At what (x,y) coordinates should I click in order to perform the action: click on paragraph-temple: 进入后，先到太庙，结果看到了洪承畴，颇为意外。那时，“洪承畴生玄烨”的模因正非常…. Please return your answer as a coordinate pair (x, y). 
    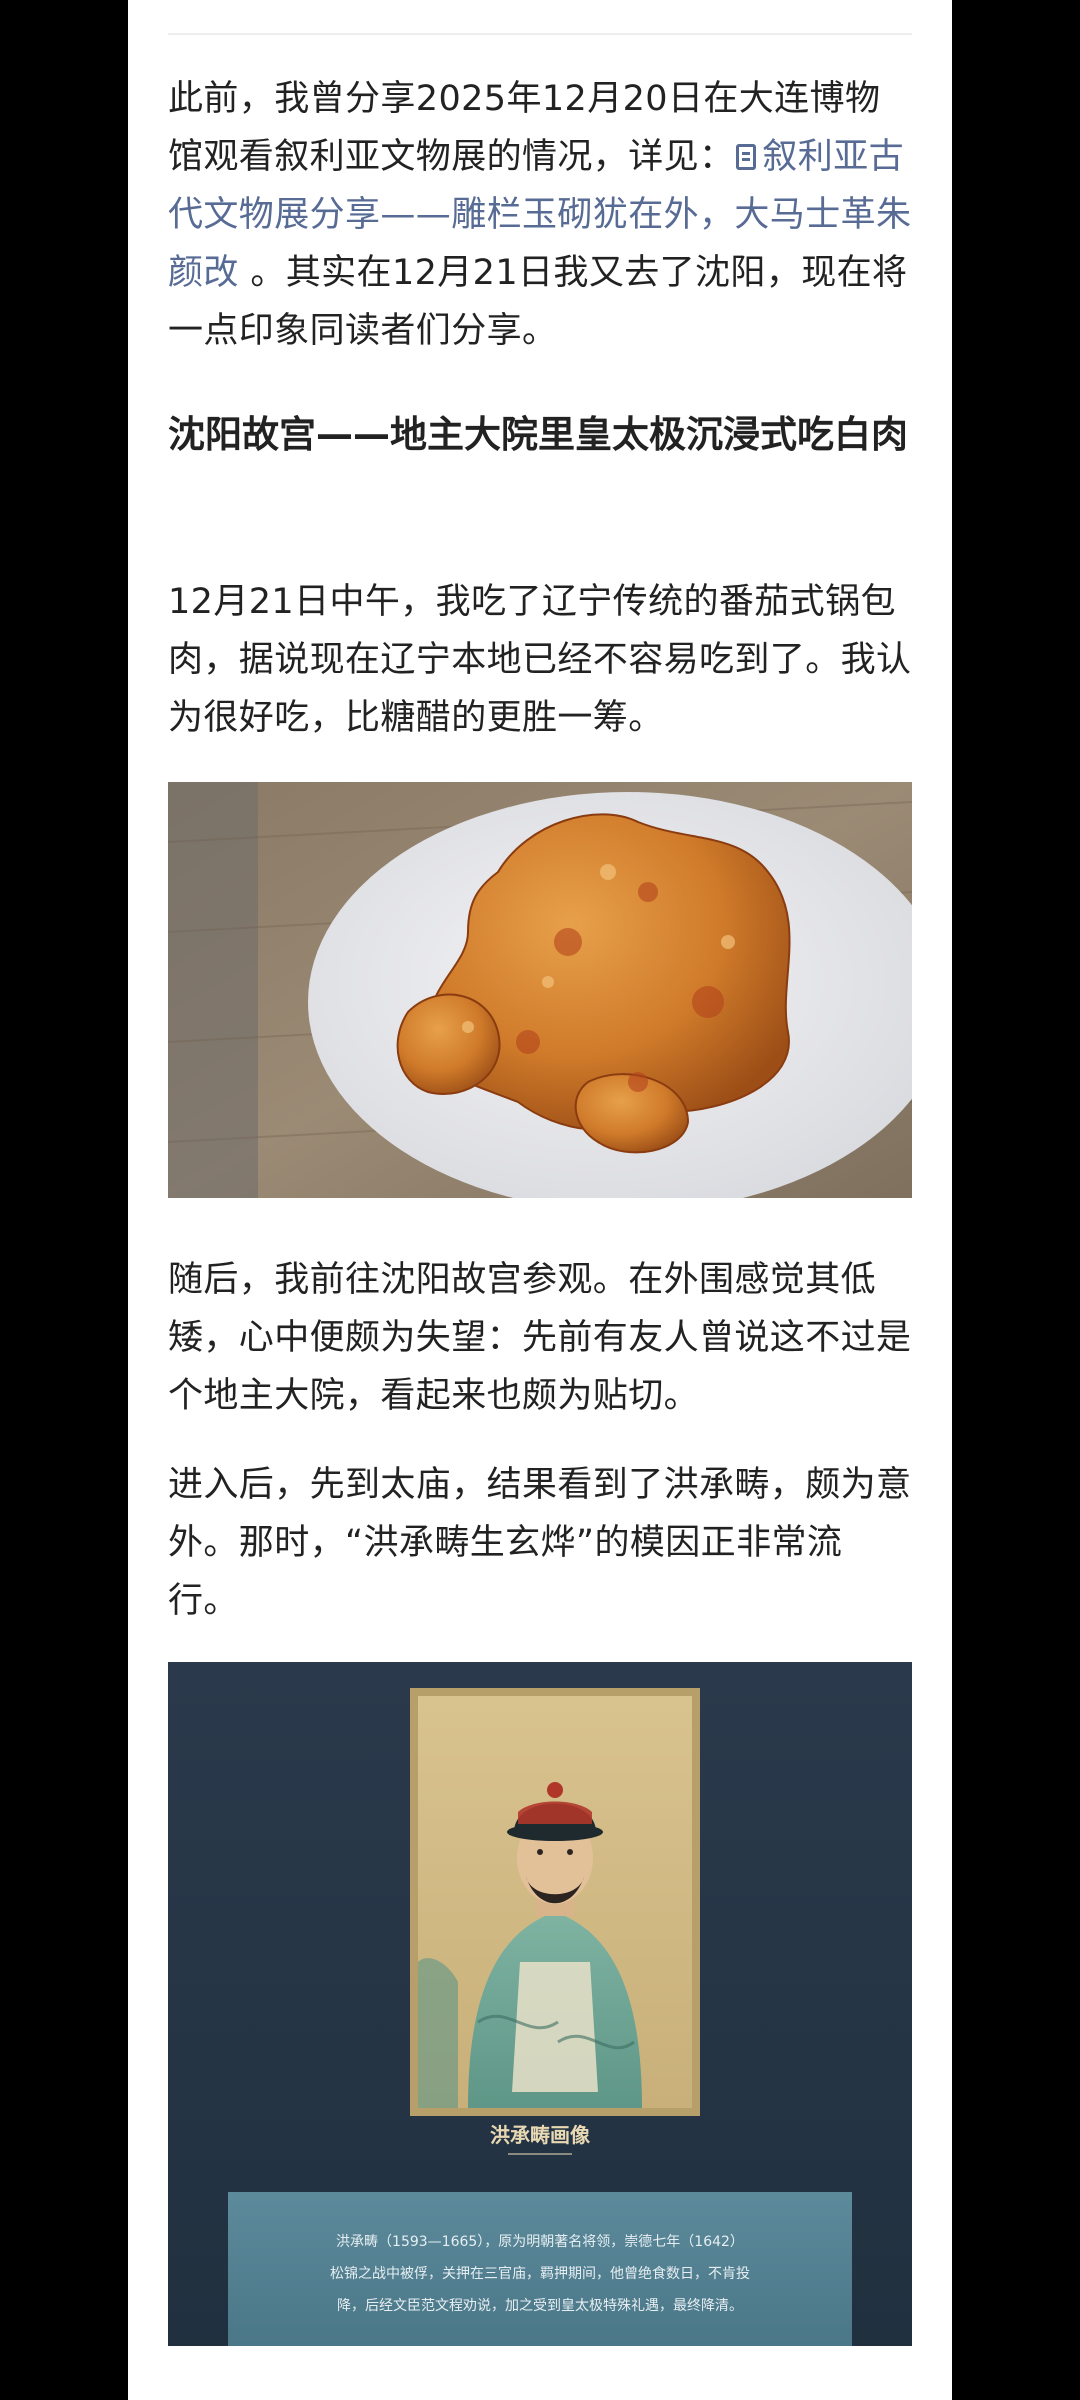
    Looking at the image, I should click on (540, 1543).